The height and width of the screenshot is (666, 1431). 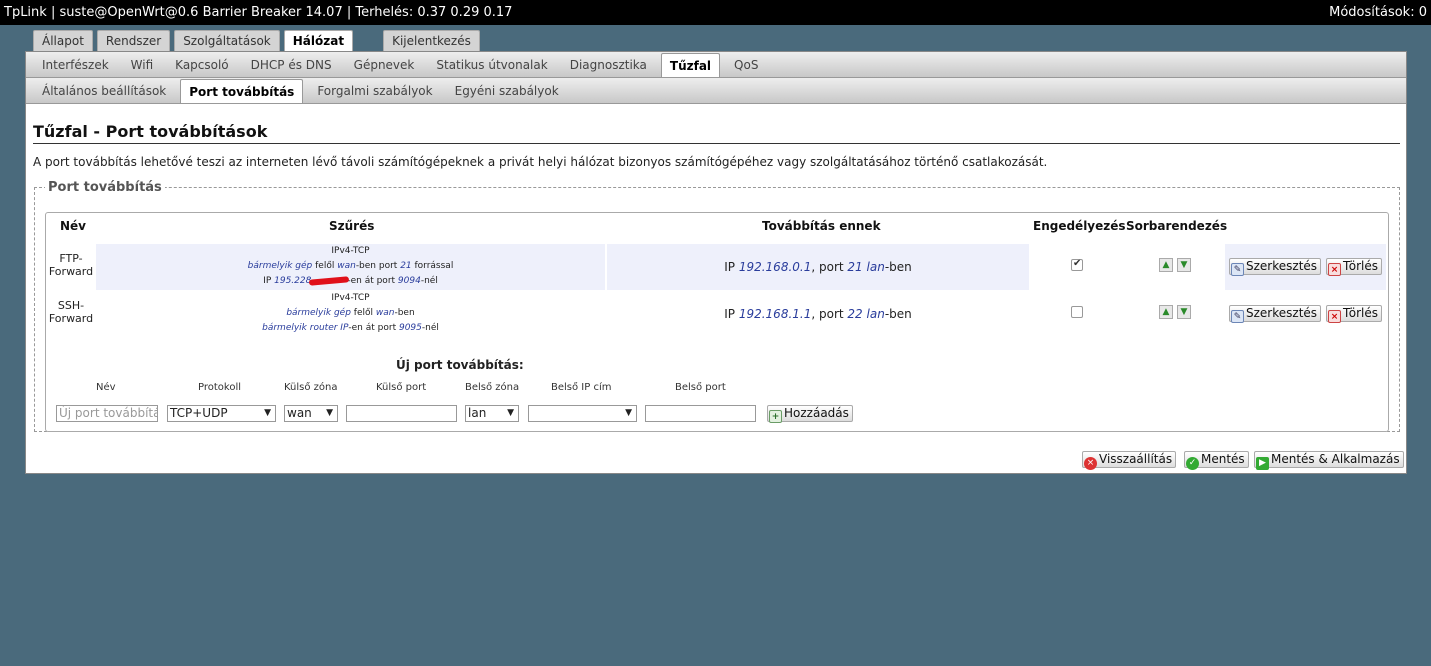 What do you see at coordinates (311, 413) in the screenshot?
I see `ext-zone-select: wan ▼` at bounding box center [311, 413].